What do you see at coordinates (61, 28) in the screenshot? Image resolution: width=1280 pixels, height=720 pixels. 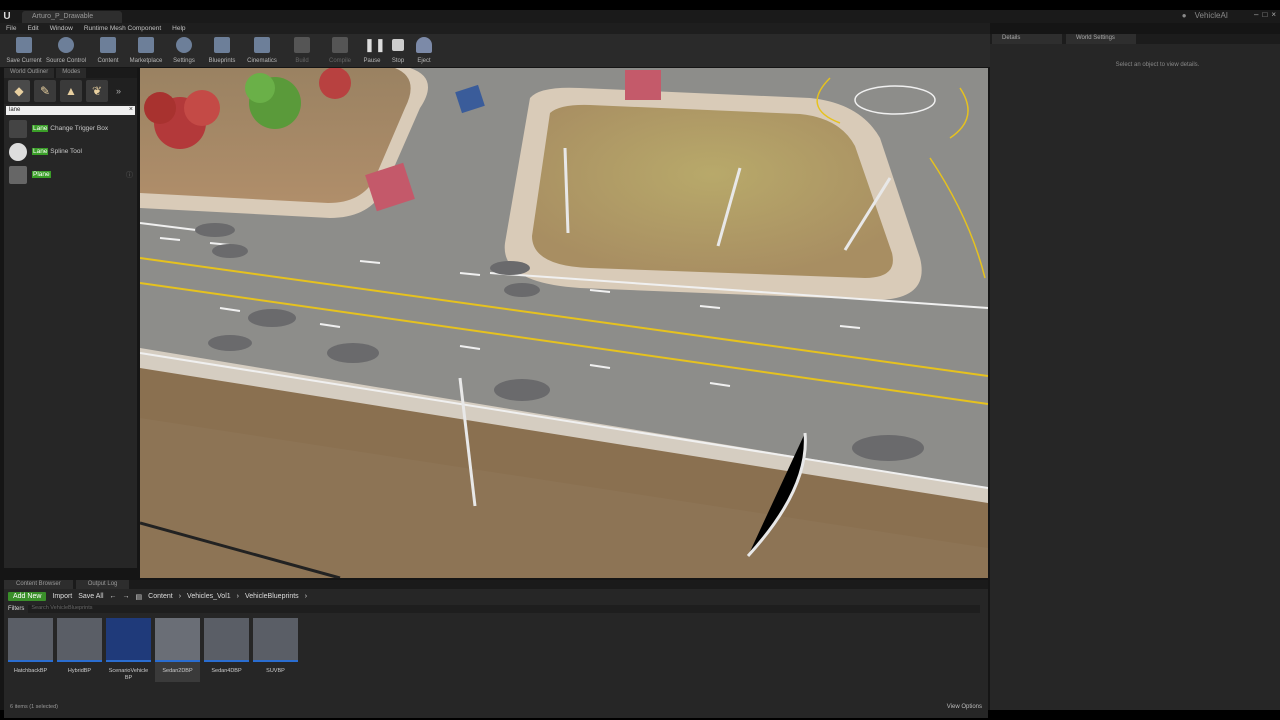 I see `menu-window: Window` at bounding box center [61, 28].